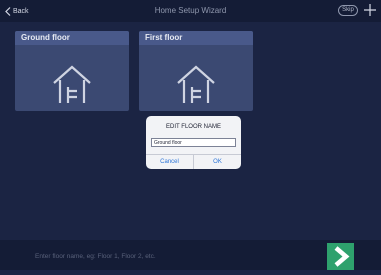 The height and width of the screenshot is (275, 381). I want to click on floor-card-ground: Ground floor, so click(72, 71).